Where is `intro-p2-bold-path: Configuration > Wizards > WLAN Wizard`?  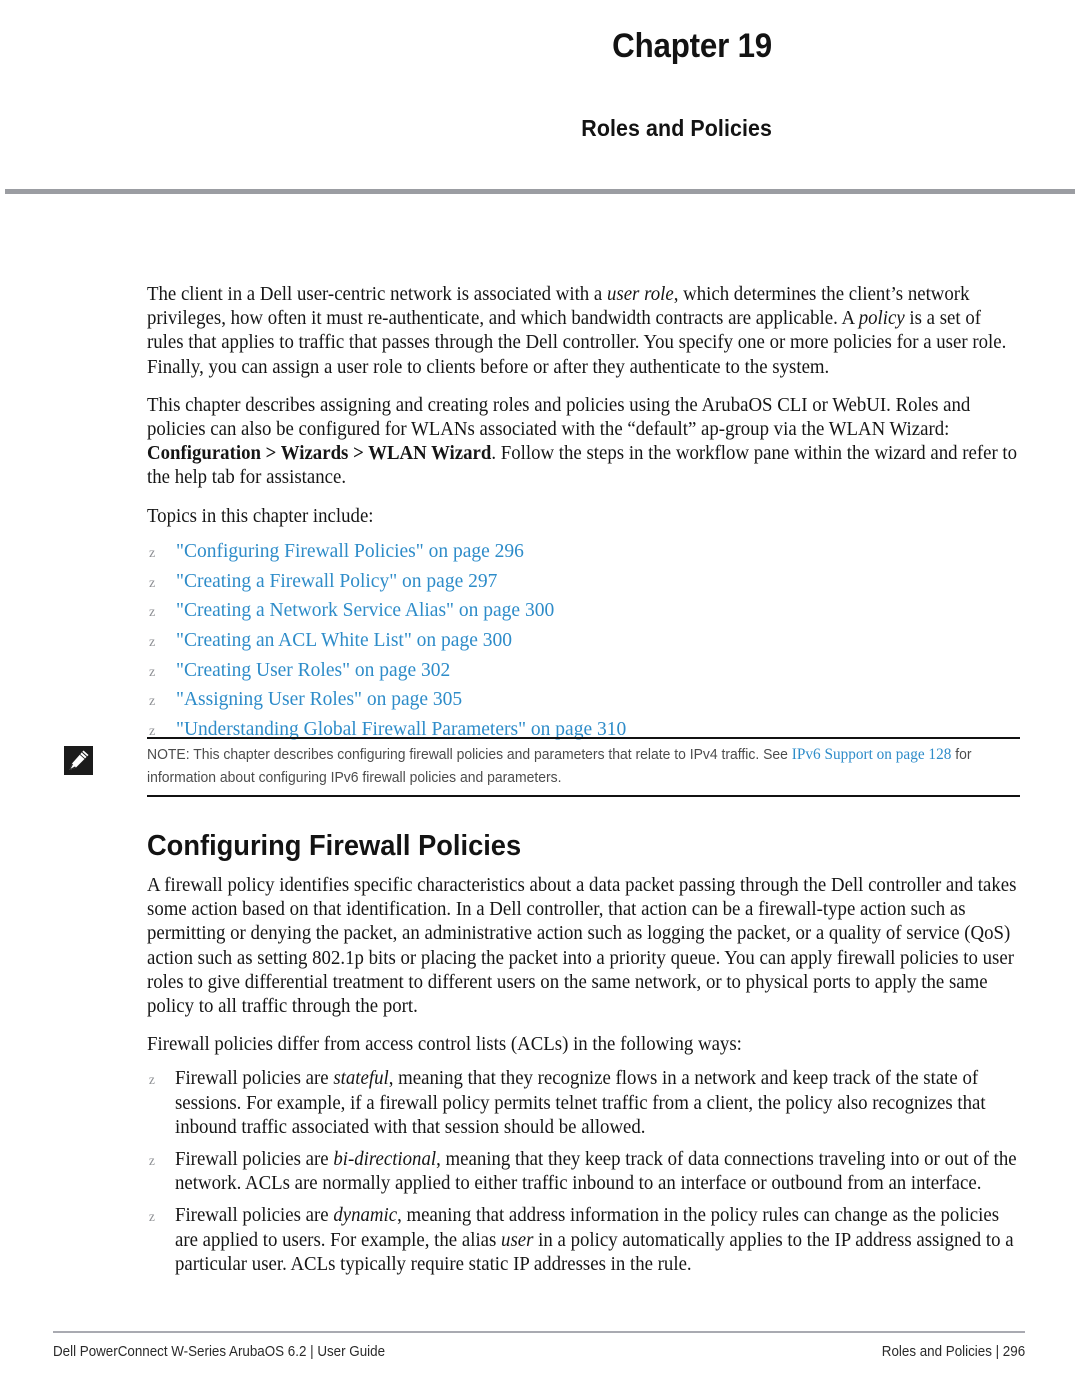 intro-p2-bold-path: Configuration > Wizards > WLAN Wizard is located at coordinates (319, 454).